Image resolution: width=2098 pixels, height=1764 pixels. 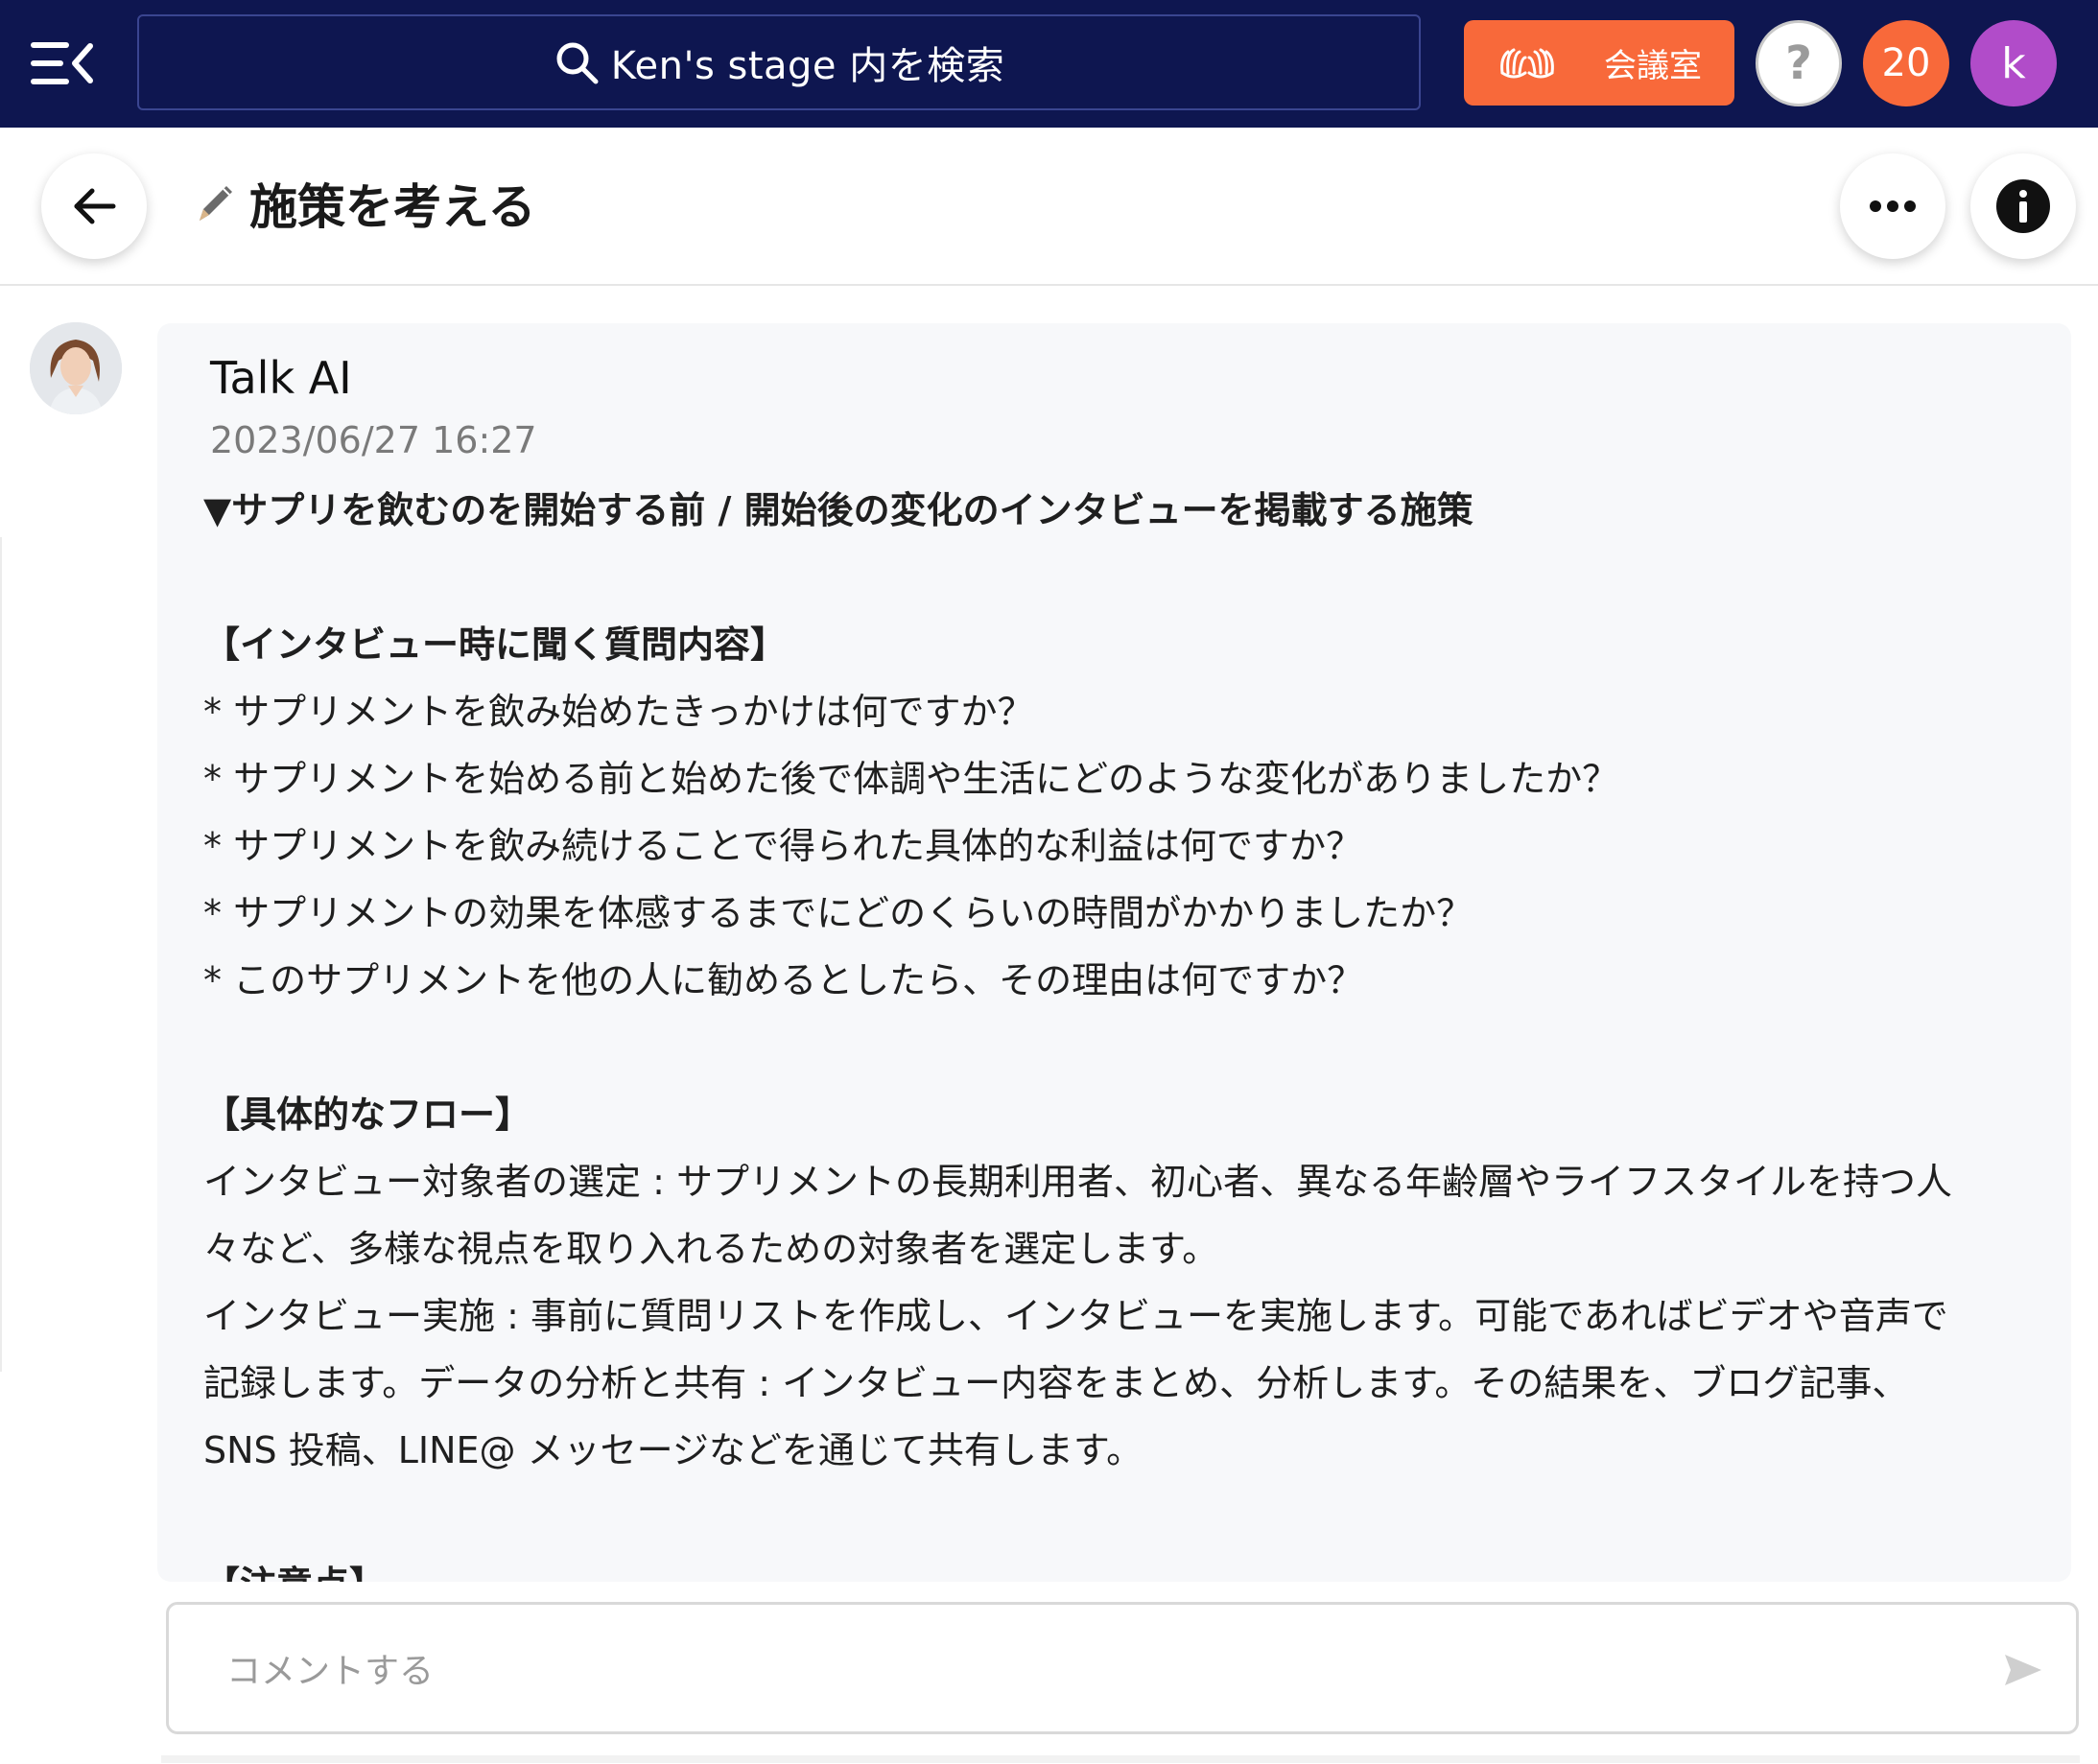 I want to click on user-avatar: k, so click(x=2013, y=63).